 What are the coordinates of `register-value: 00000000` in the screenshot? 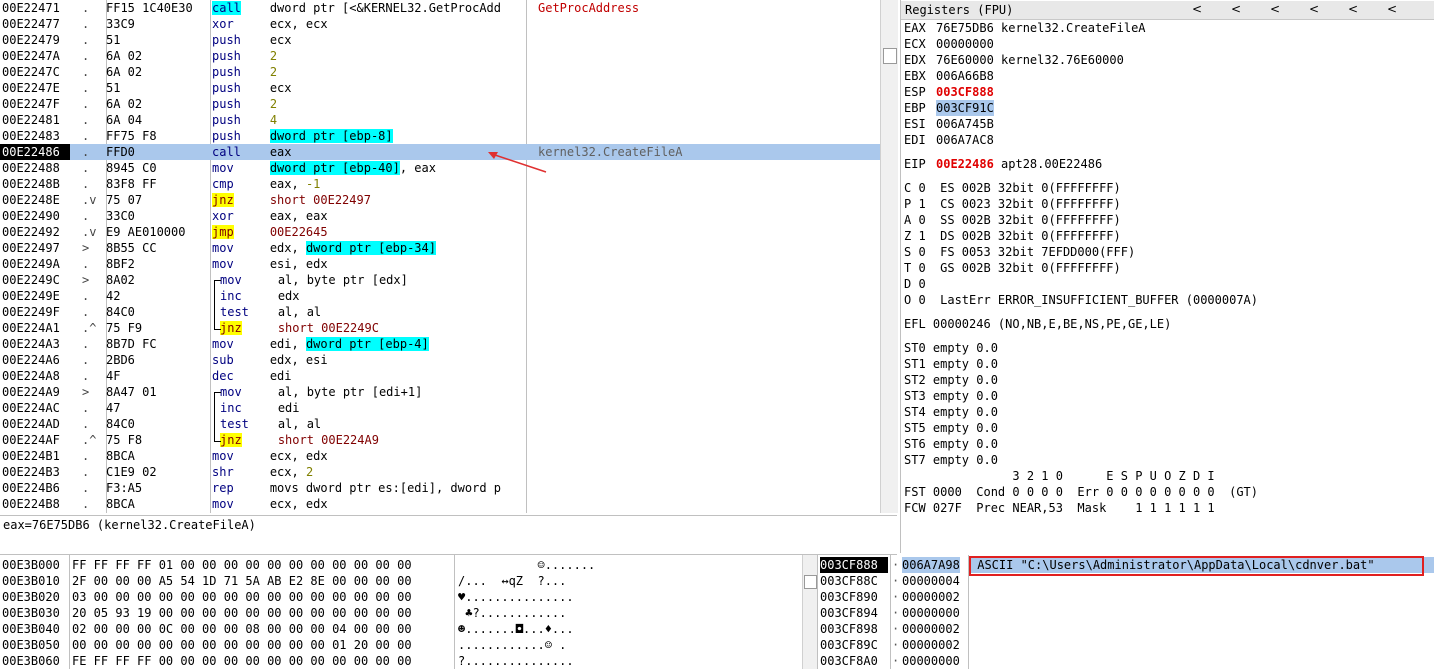 It's located at (965, 44).